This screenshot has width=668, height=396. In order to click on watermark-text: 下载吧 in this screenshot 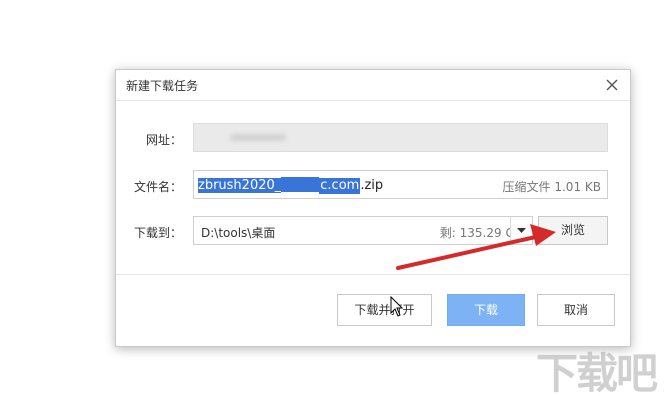, I will do `click(597, 372)`.